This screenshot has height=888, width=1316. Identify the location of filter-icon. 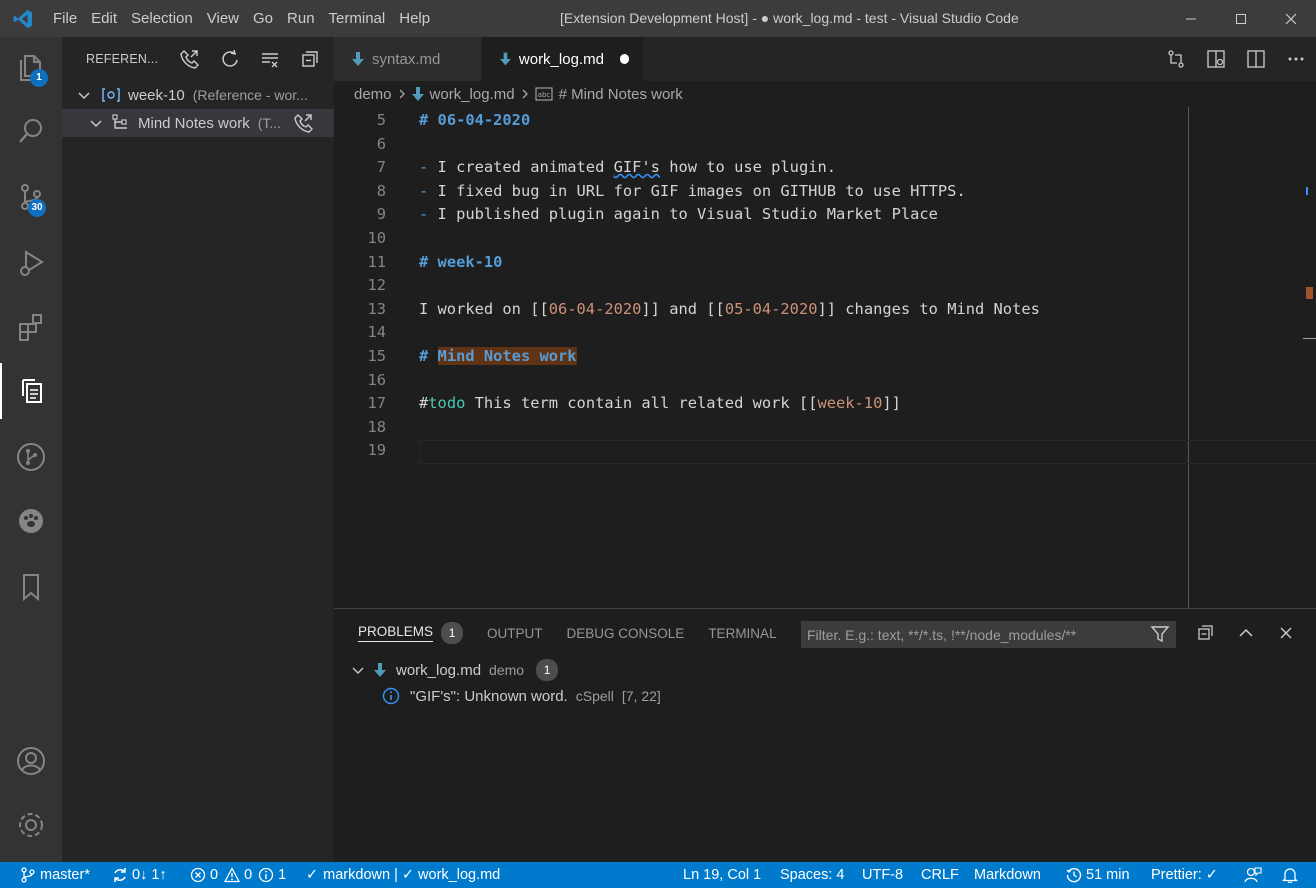
(1160, 634).